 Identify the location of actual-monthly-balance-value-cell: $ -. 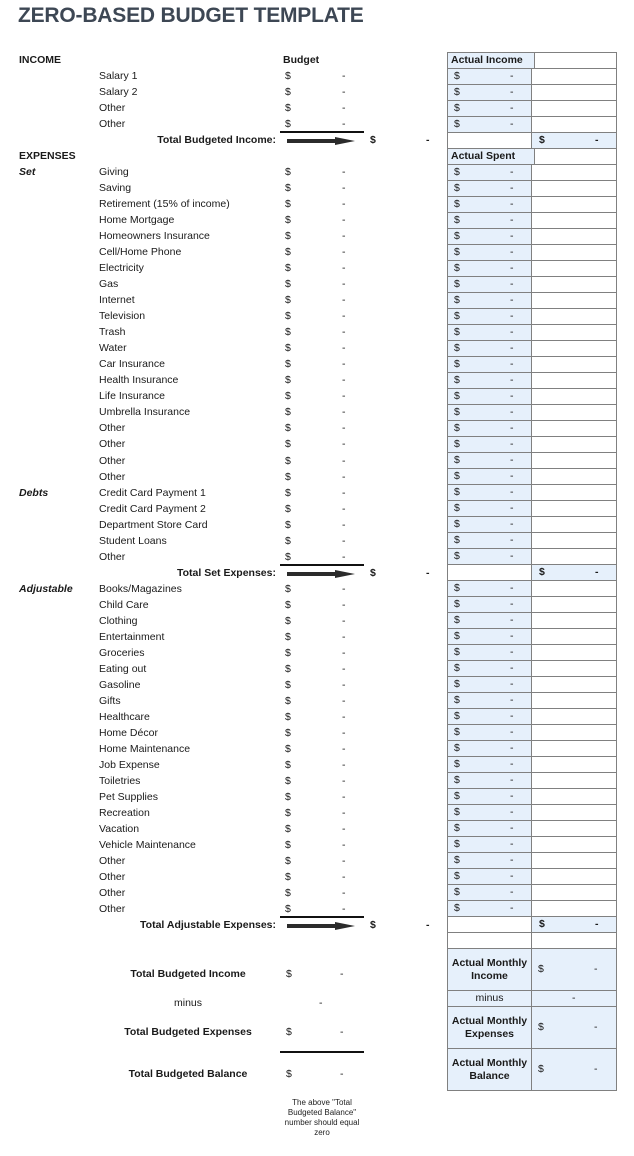
(574, 1069).